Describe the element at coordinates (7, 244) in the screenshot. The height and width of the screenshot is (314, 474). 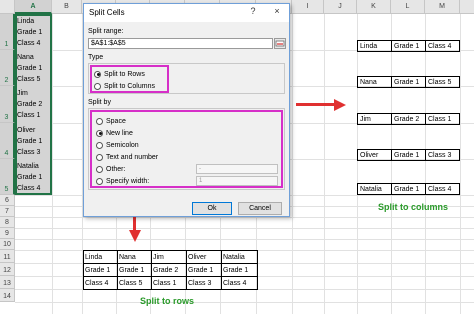
I see `row-header-10: 10` at that location.